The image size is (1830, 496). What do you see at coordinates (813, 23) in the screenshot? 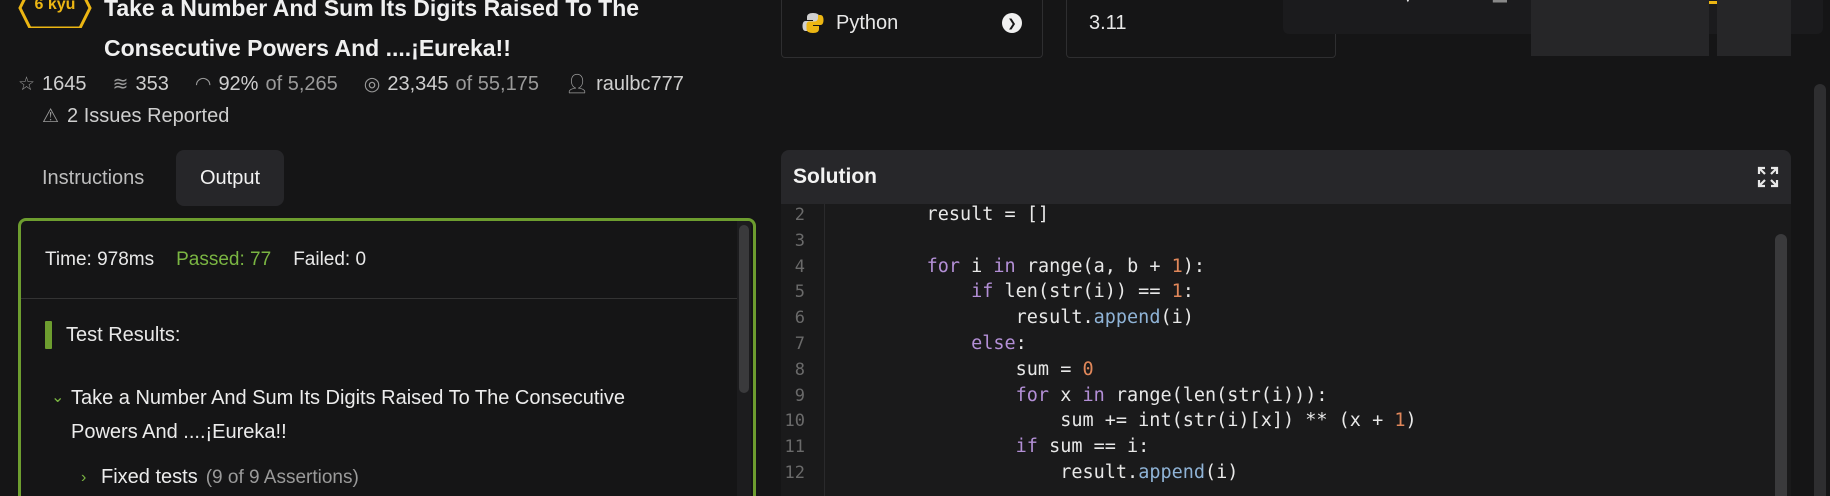
I see `python-icon` at bounding box center [813, 23].